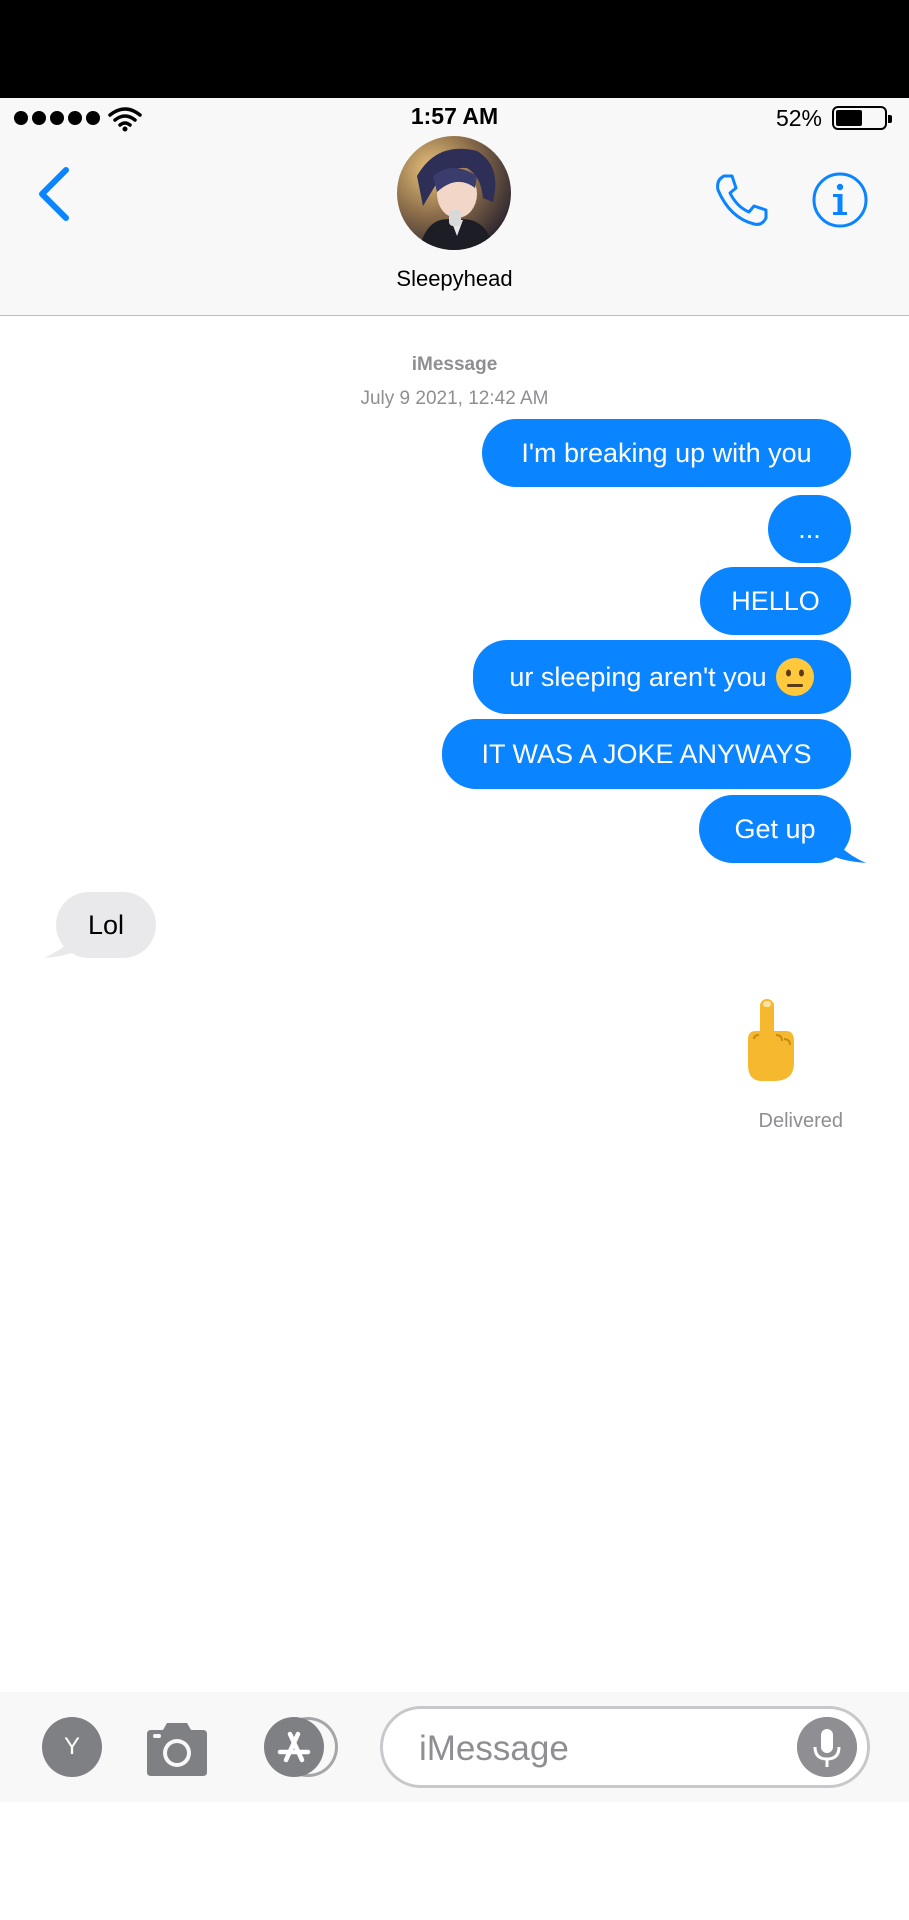 The width and height of the screenshot is (909, 1920). Describe the element at coordinates (54, 194) in the screenshot. I see `back-chevron-icon` at that location.